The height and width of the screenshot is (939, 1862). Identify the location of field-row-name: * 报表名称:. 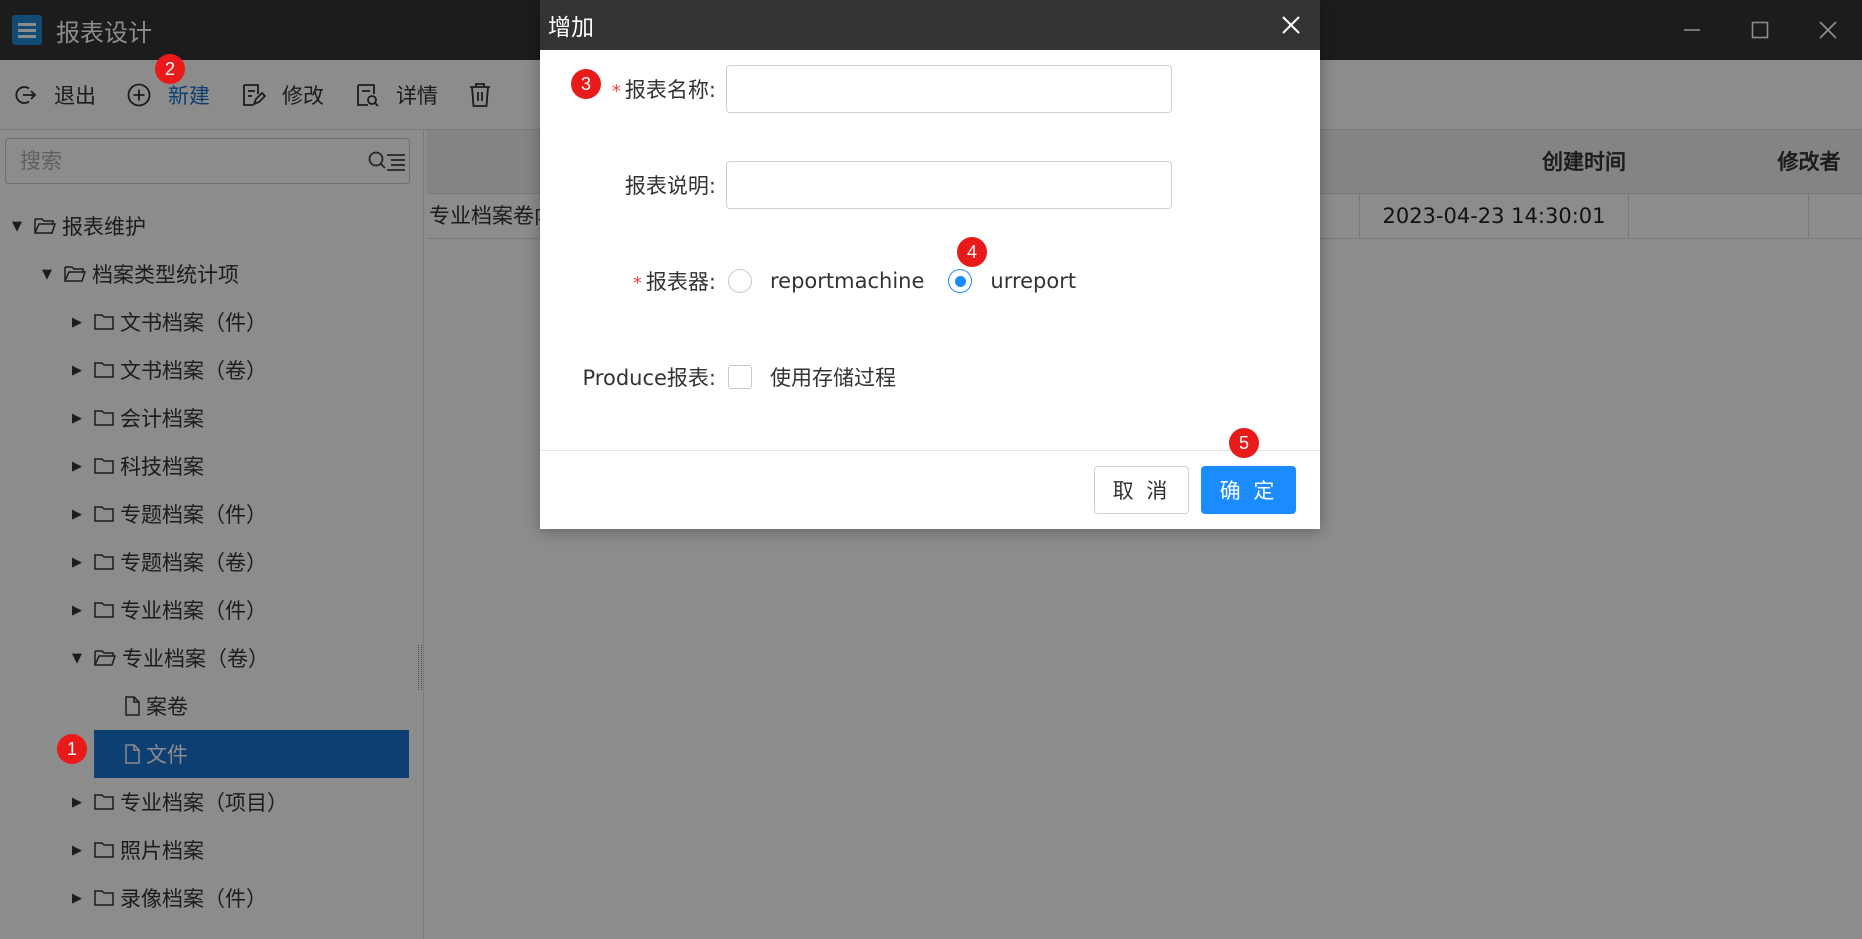
(930, 89).